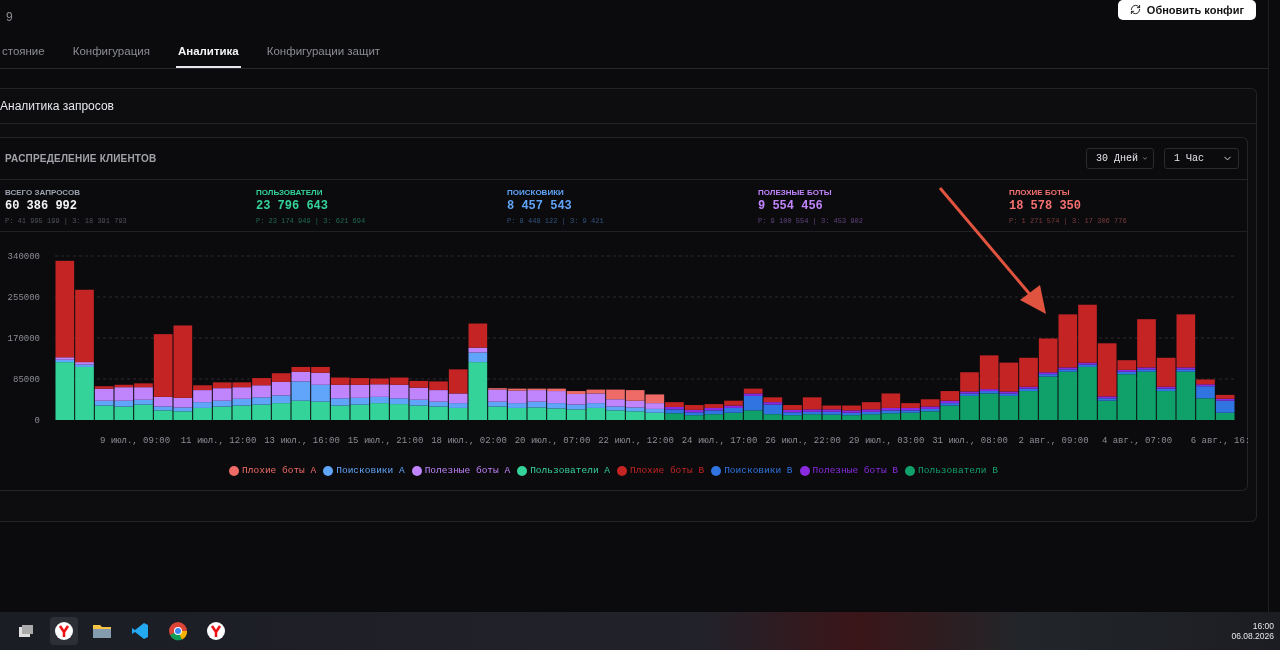 This screenshot has height=650, width=1280. I want to click on x-axis-label: 2 авг., 09:00, so click(1053, 441).